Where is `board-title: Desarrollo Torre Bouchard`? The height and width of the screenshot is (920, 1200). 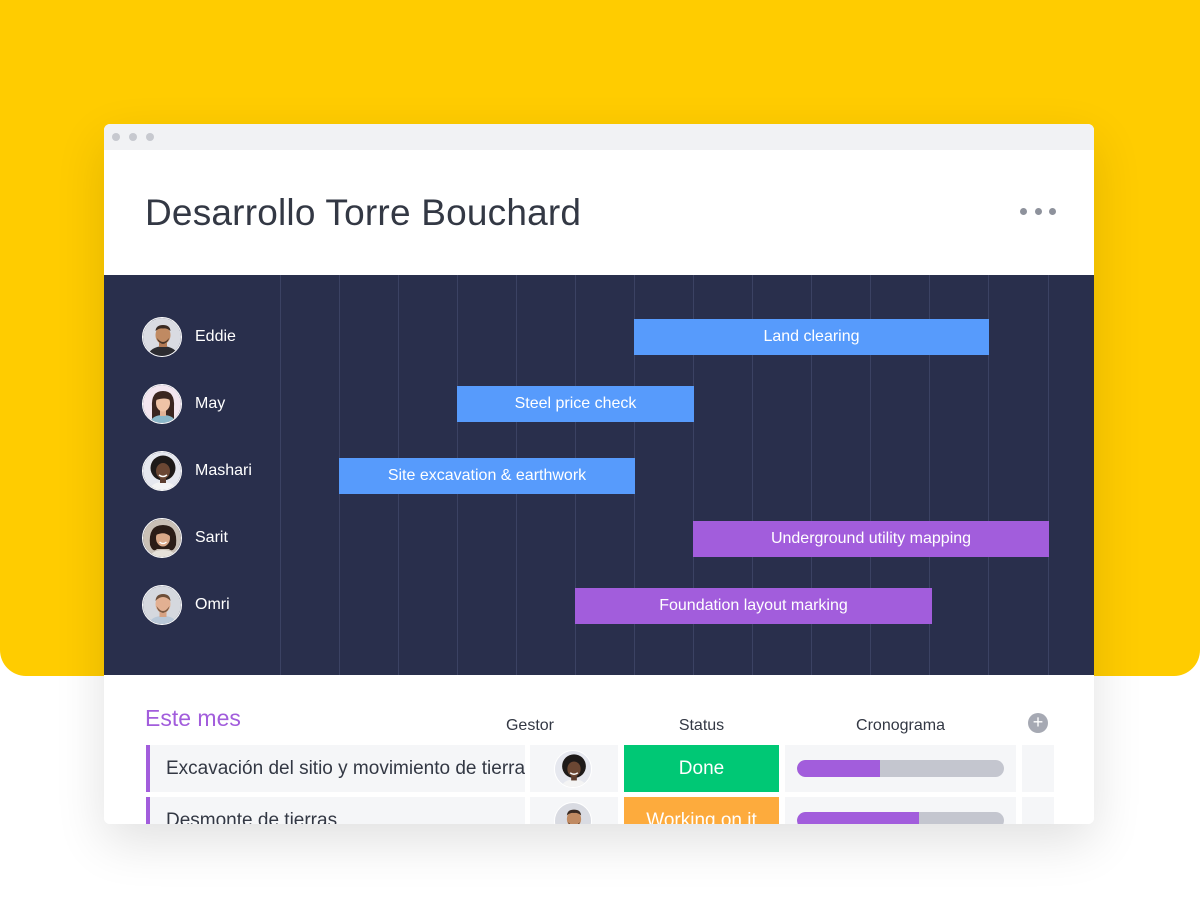
board-title: Desarrollo Torre Bouchard is located at coordinates (363, 212).